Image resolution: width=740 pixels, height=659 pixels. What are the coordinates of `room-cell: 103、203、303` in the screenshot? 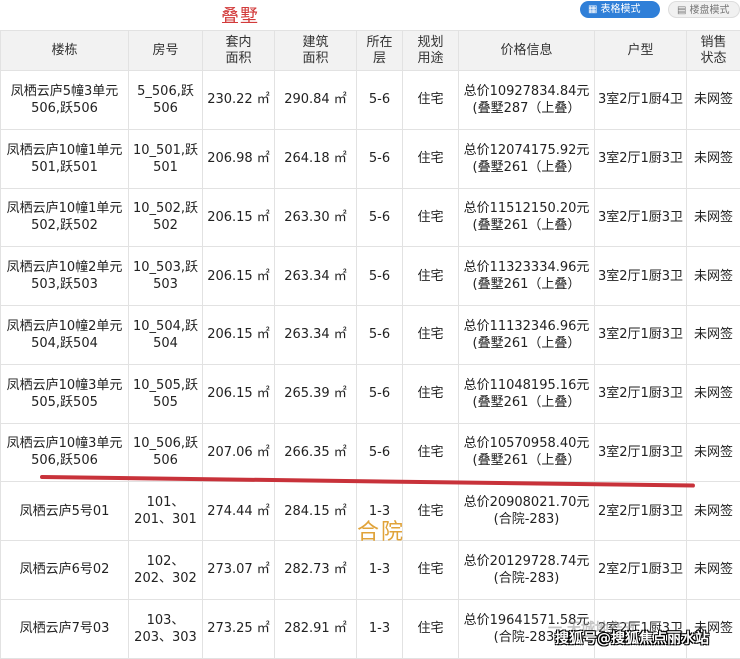 It's located at (166, 628).